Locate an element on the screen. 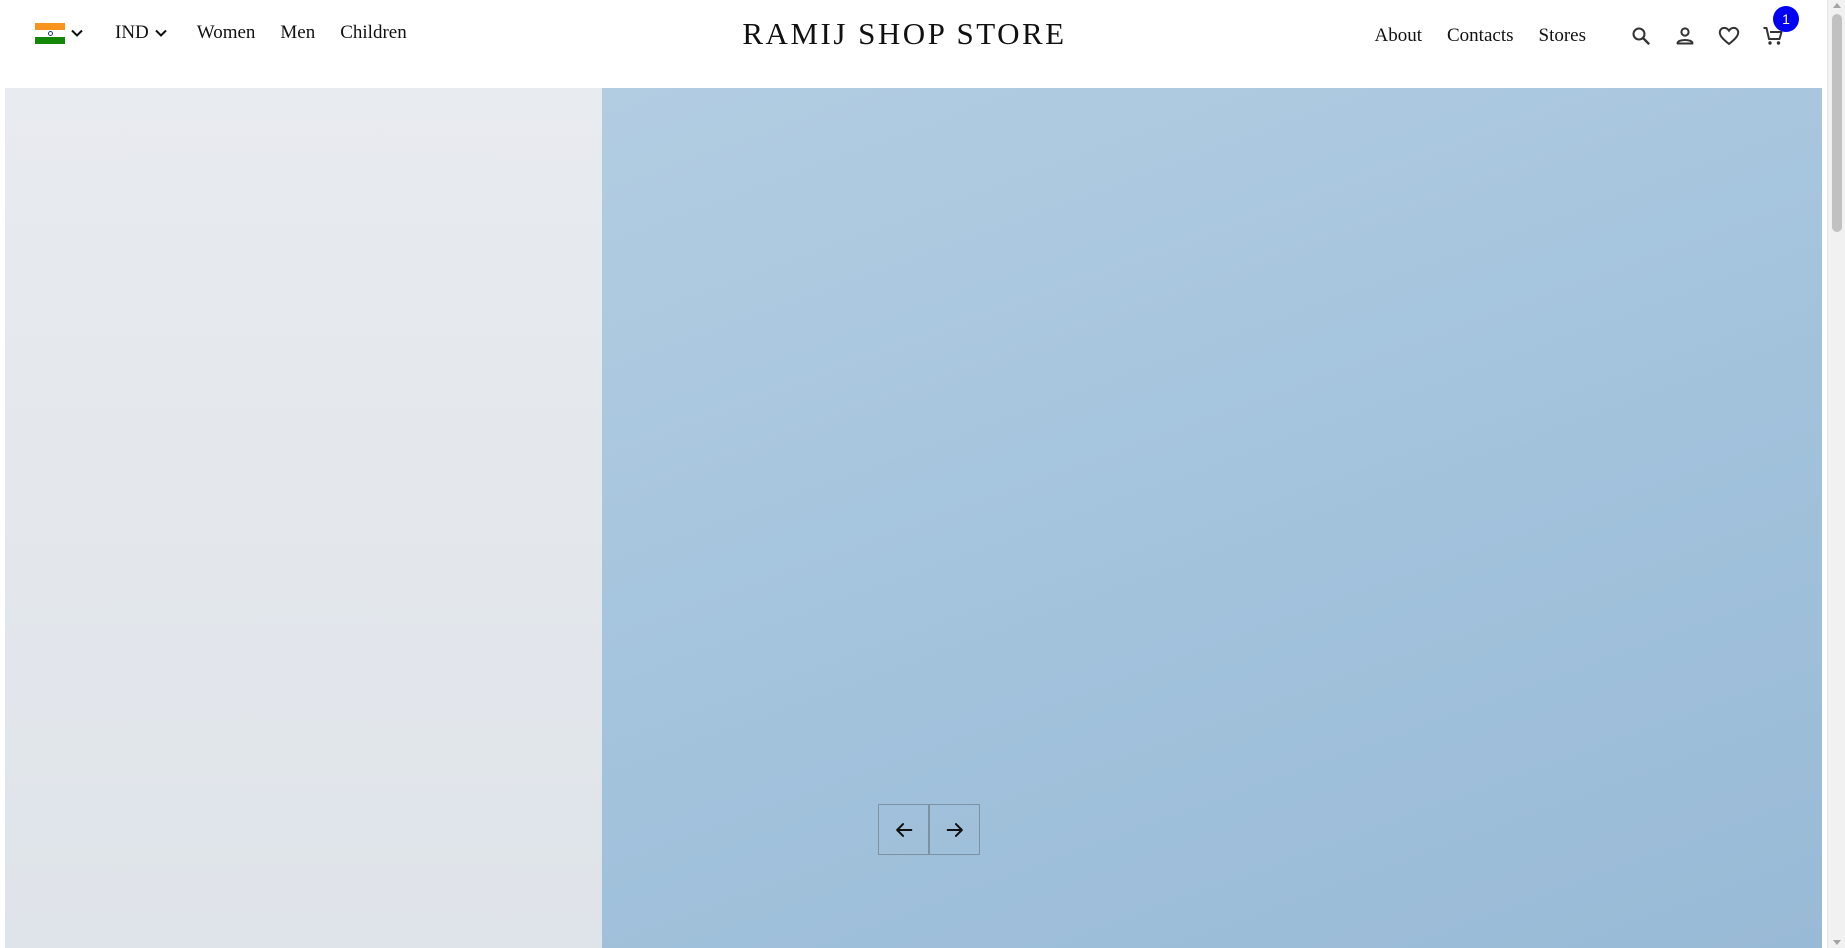 The image size is (1845, 948). prev-slide-button is located at coordinates (903, 829).